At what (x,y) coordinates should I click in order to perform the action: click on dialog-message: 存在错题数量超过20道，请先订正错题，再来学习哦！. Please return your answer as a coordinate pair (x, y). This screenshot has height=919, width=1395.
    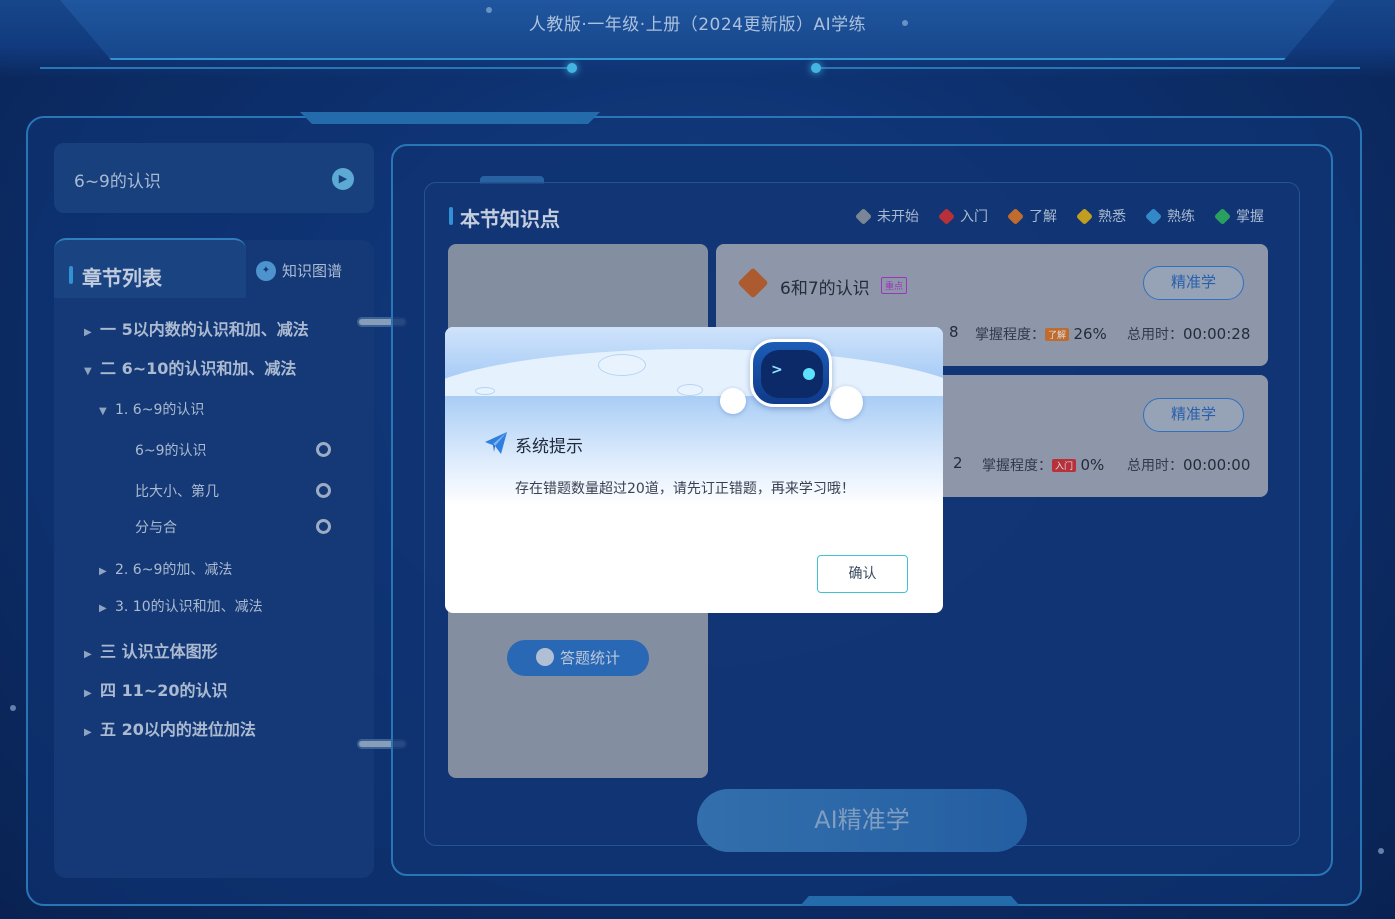
    Looking at the image, I should click on (685, 489).